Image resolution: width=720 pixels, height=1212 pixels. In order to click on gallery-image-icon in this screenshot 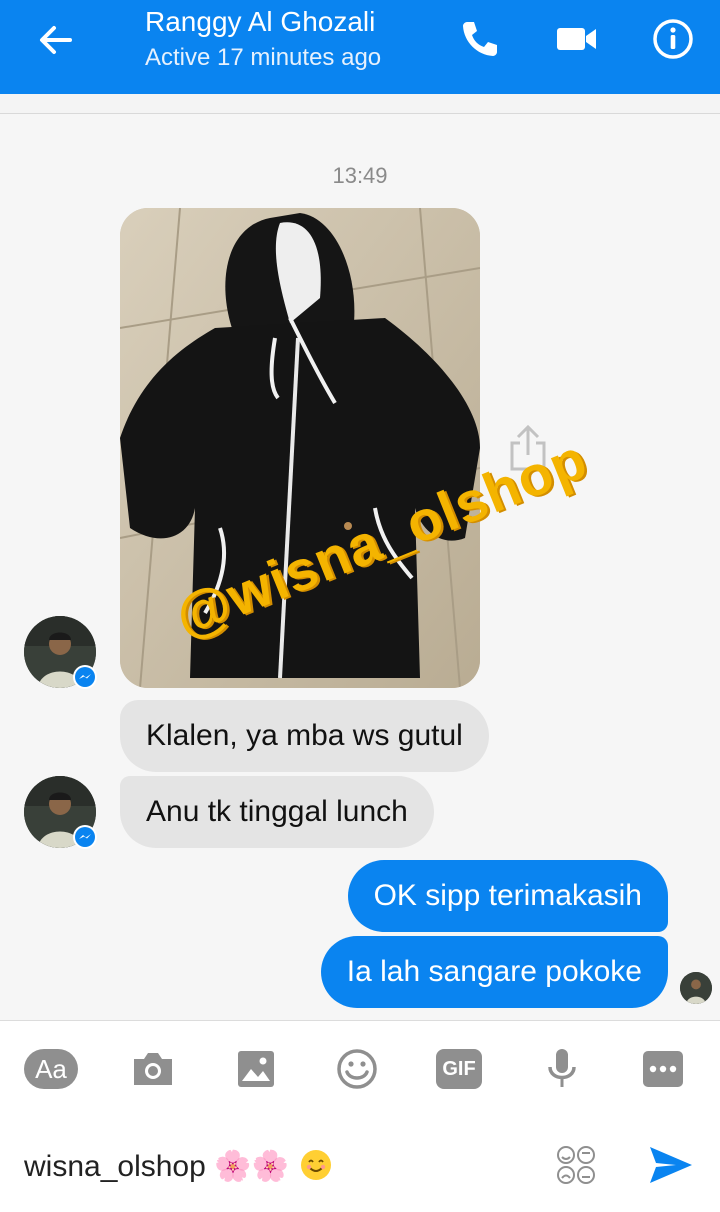, I will do `click(256, 1069)`.